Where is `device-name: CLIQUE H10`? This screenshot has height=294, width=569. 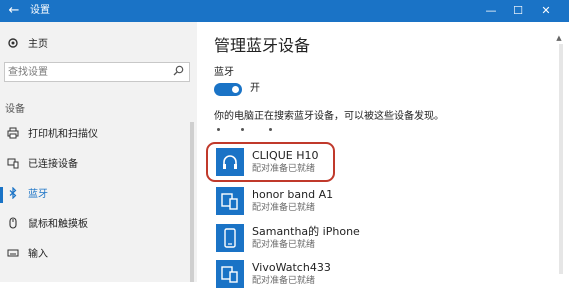 device-name: CLIQUE H10 is located at coordinates (285, 155).